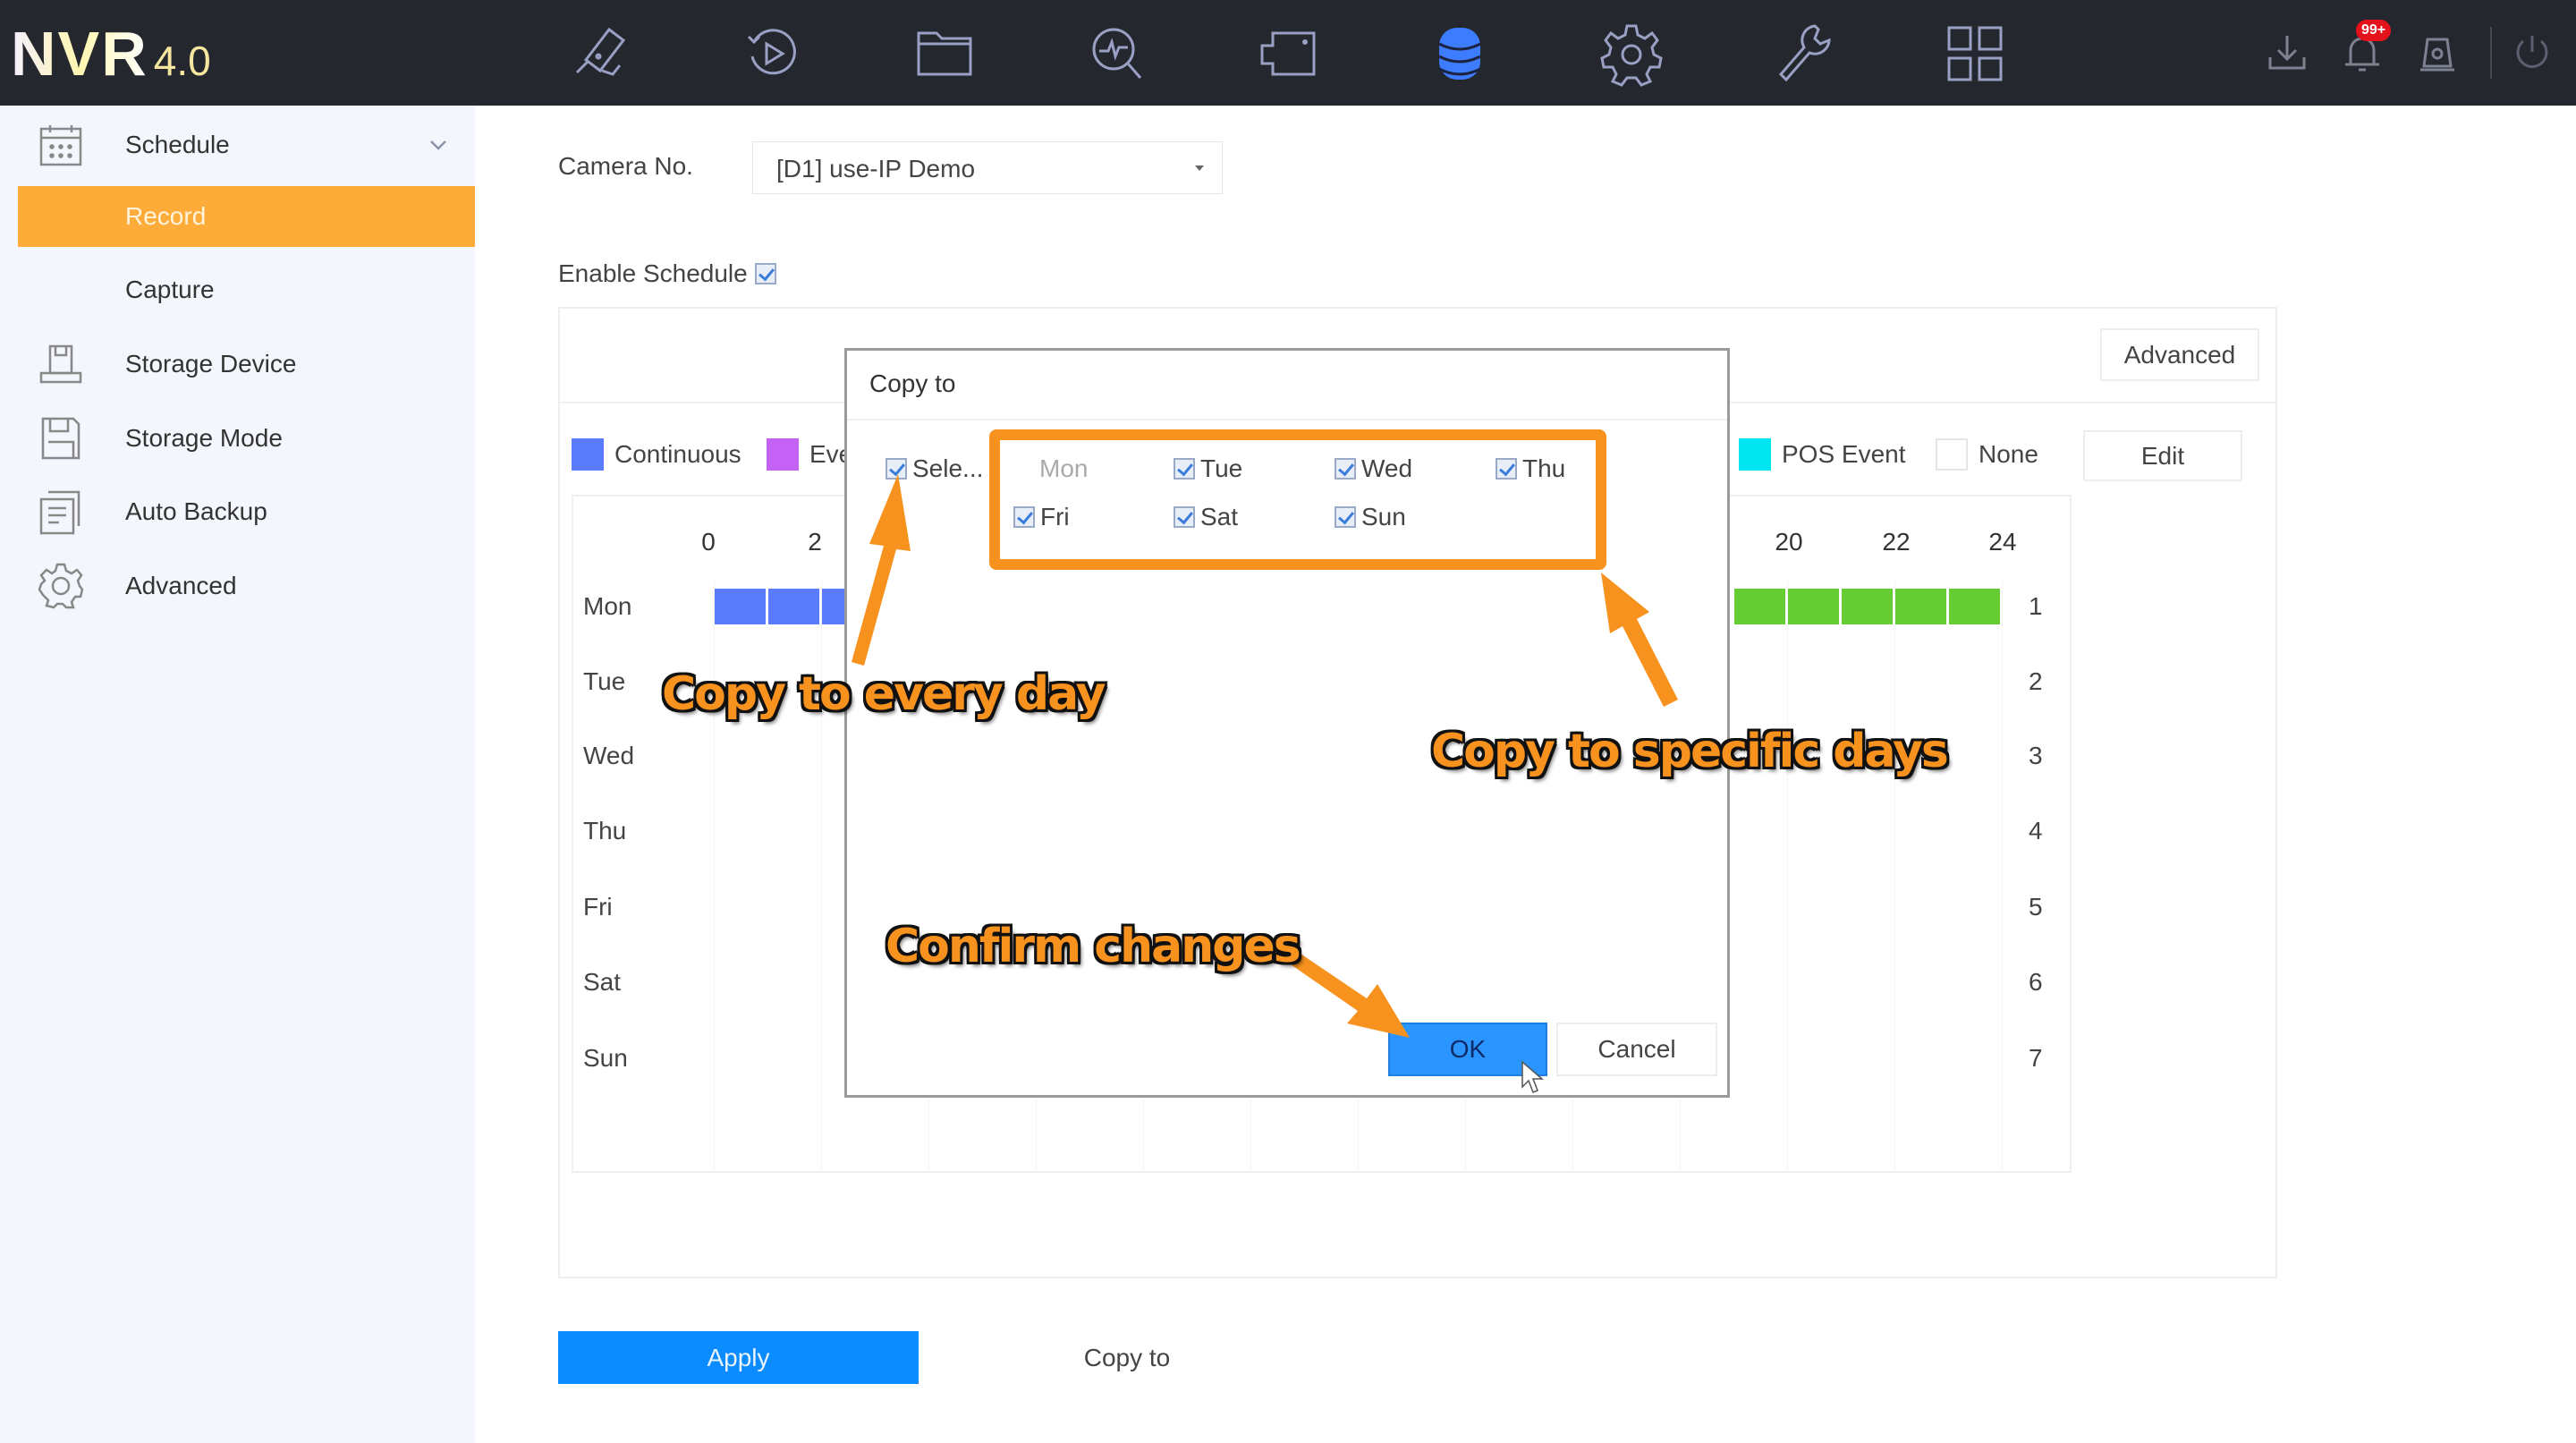 The image size is (2576, 1443). I want to click on search-analysis-icon, so click(1117, 54).